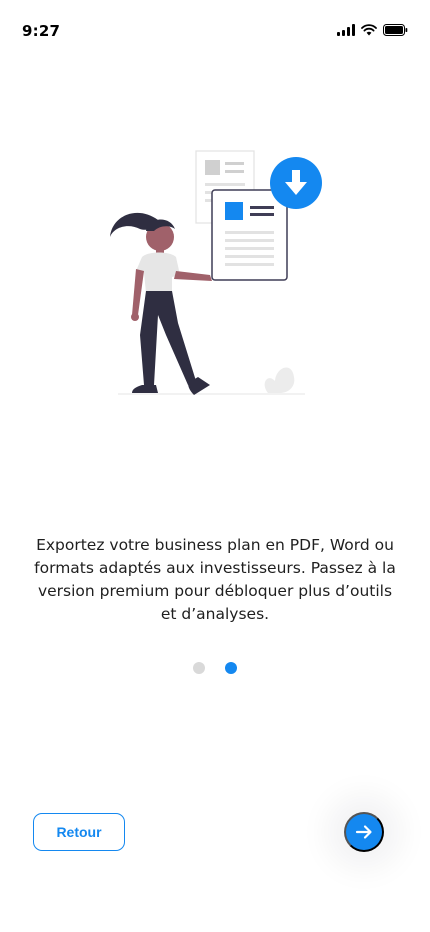 This screenshot has width=430, height=932. I want to click on woman-document-download-illustration, so click(215, 272).